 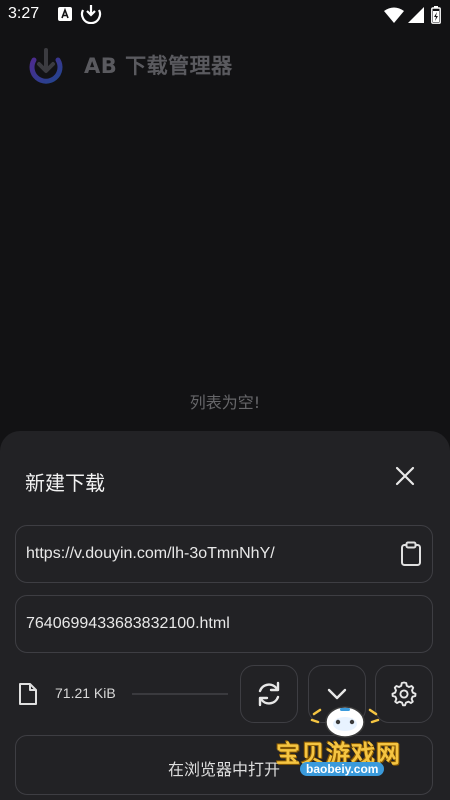 I want to click on file-size-row: 71.21 KiB, so click(x=125, y=694).